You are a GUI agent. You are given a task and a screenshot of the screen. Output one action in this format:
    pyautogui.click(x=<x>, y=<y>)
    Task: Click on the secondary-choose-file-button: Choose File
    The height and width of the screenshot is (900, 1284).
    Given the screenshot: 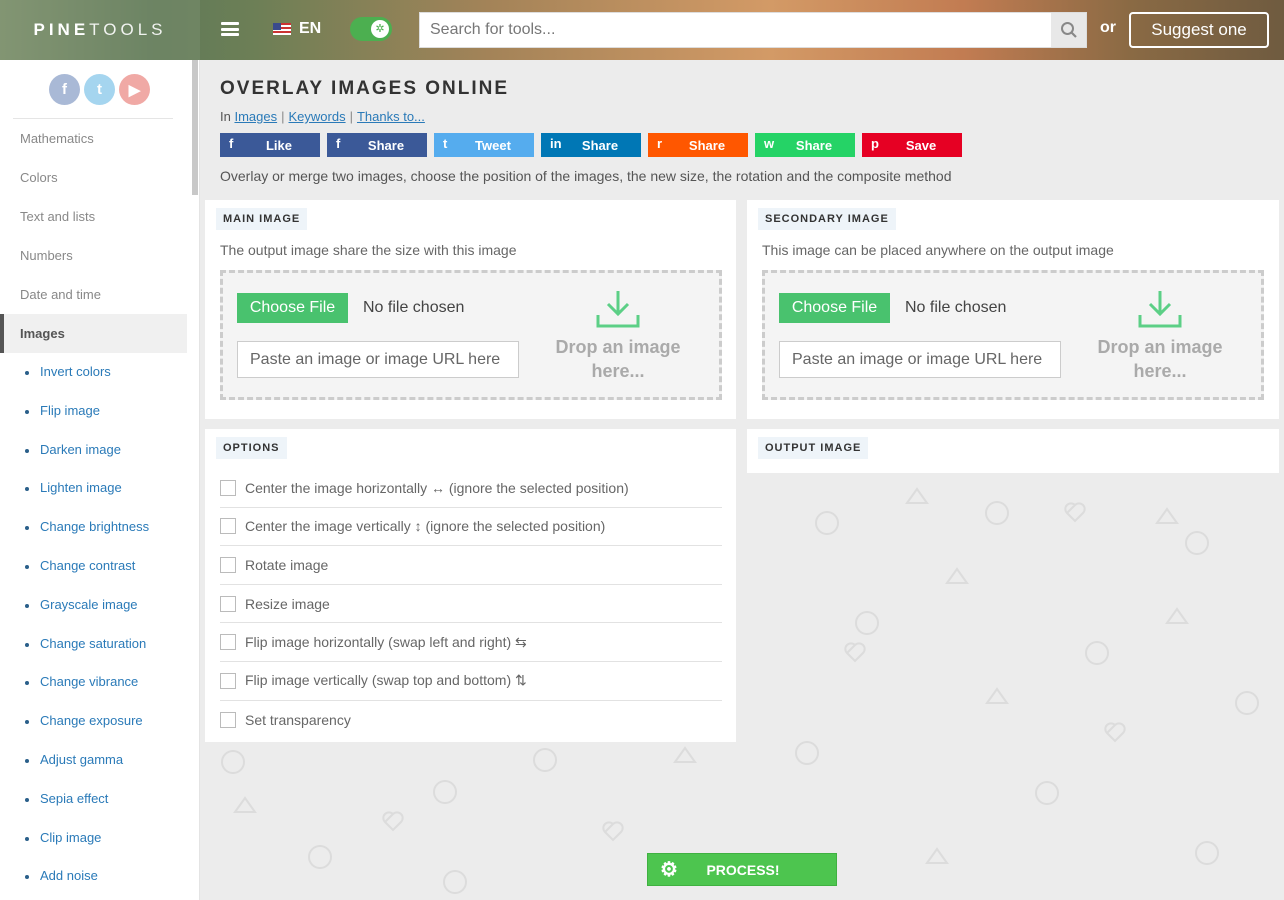 What is the action you would take?
    pyautogui.click(x=834, y=308)
    